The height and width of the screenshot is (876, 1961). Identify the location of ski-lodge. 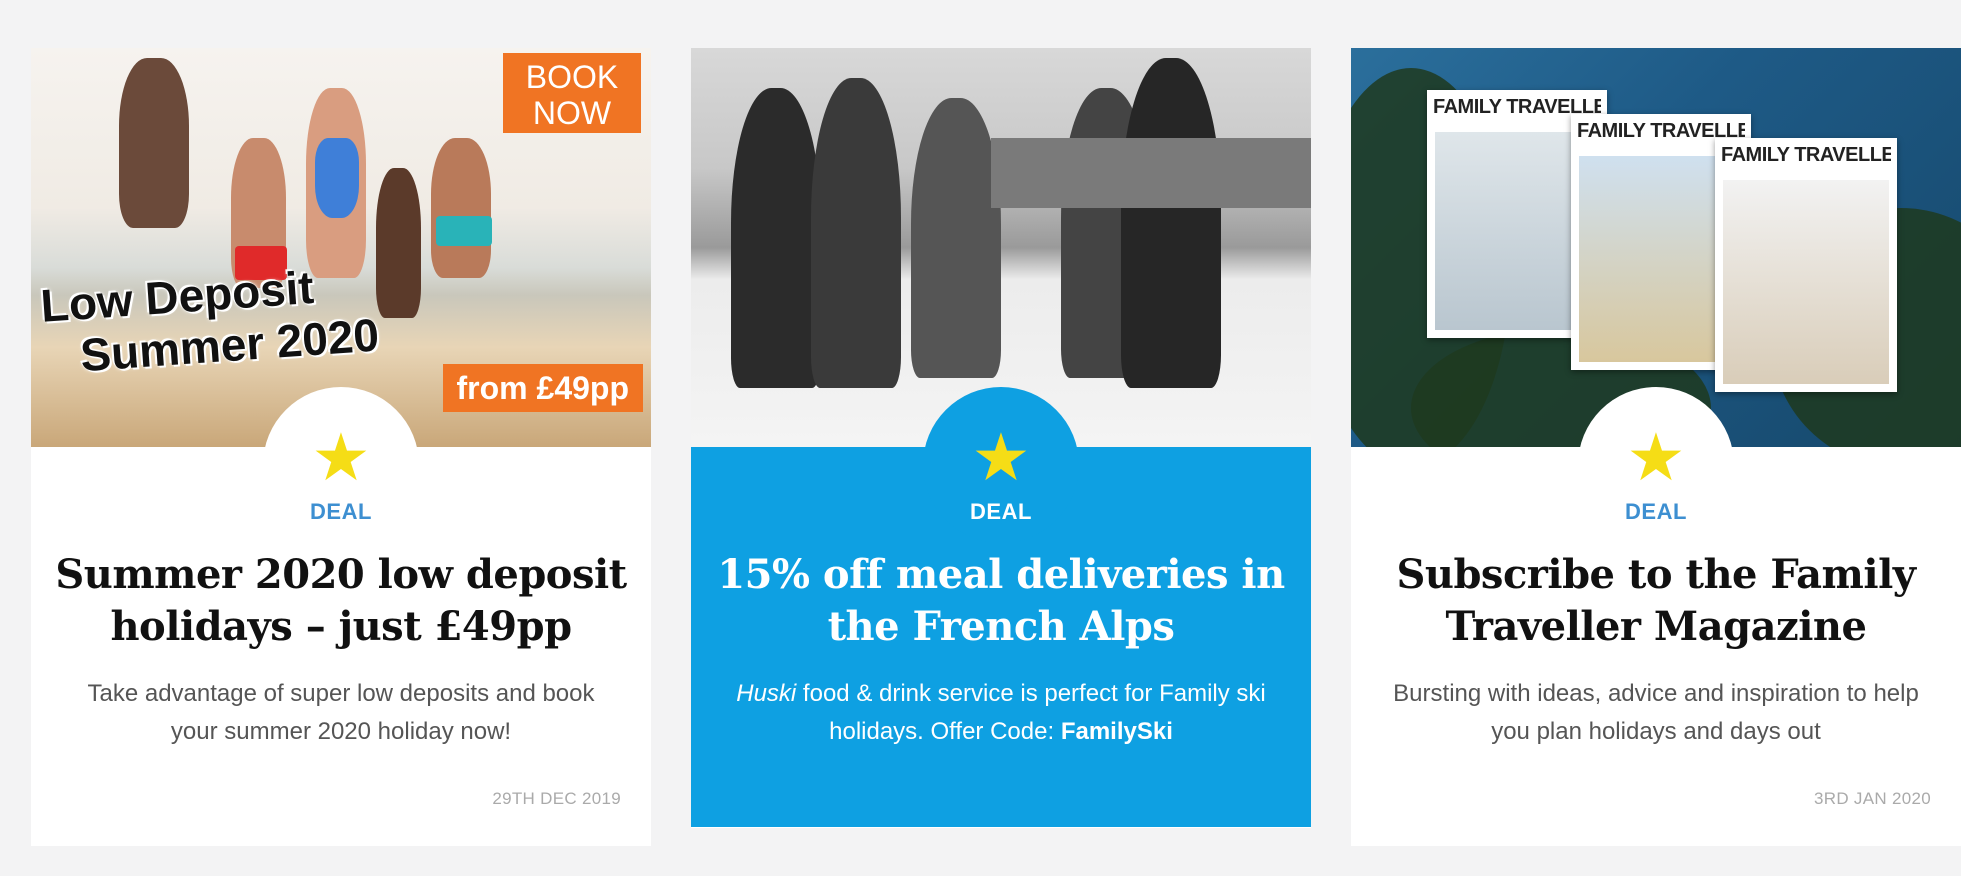
(1151, 173).